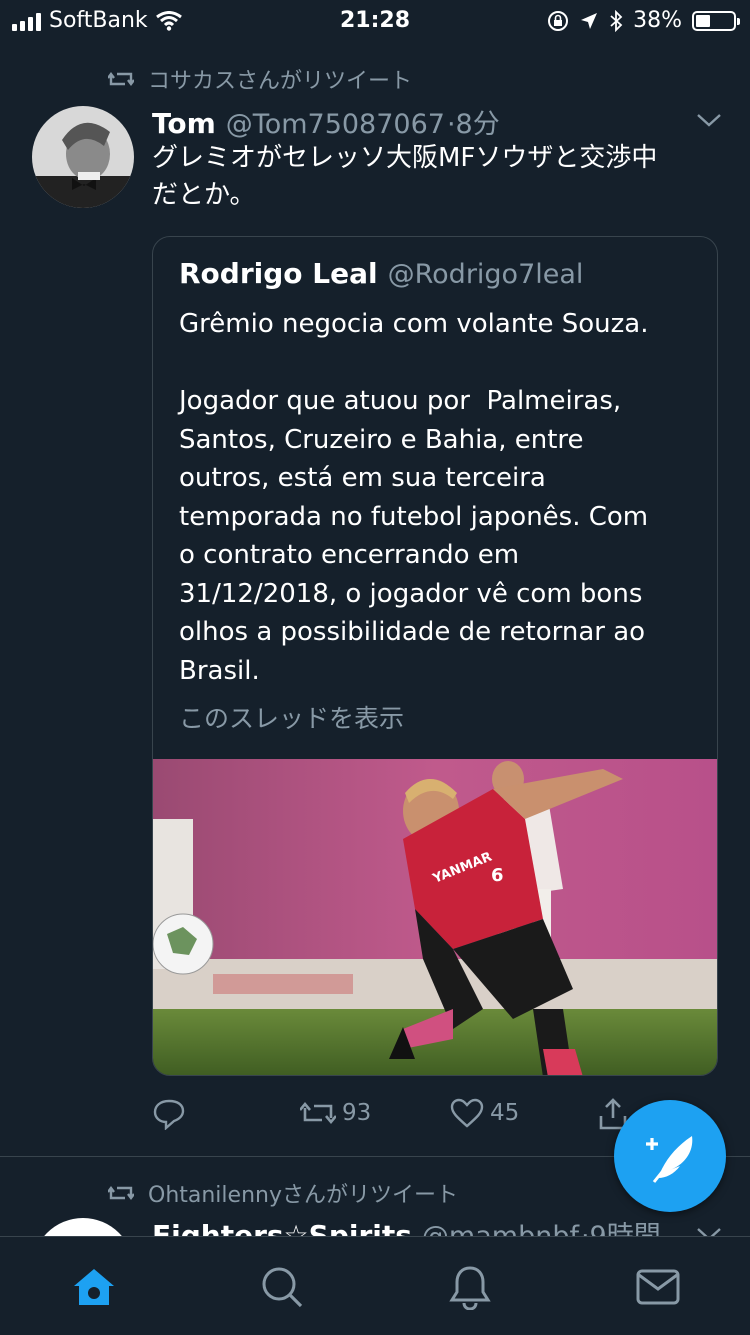 Image resolution: width=750 pixels, height=1335 pixels. I want to click on tab-home, so click(94, 1287).